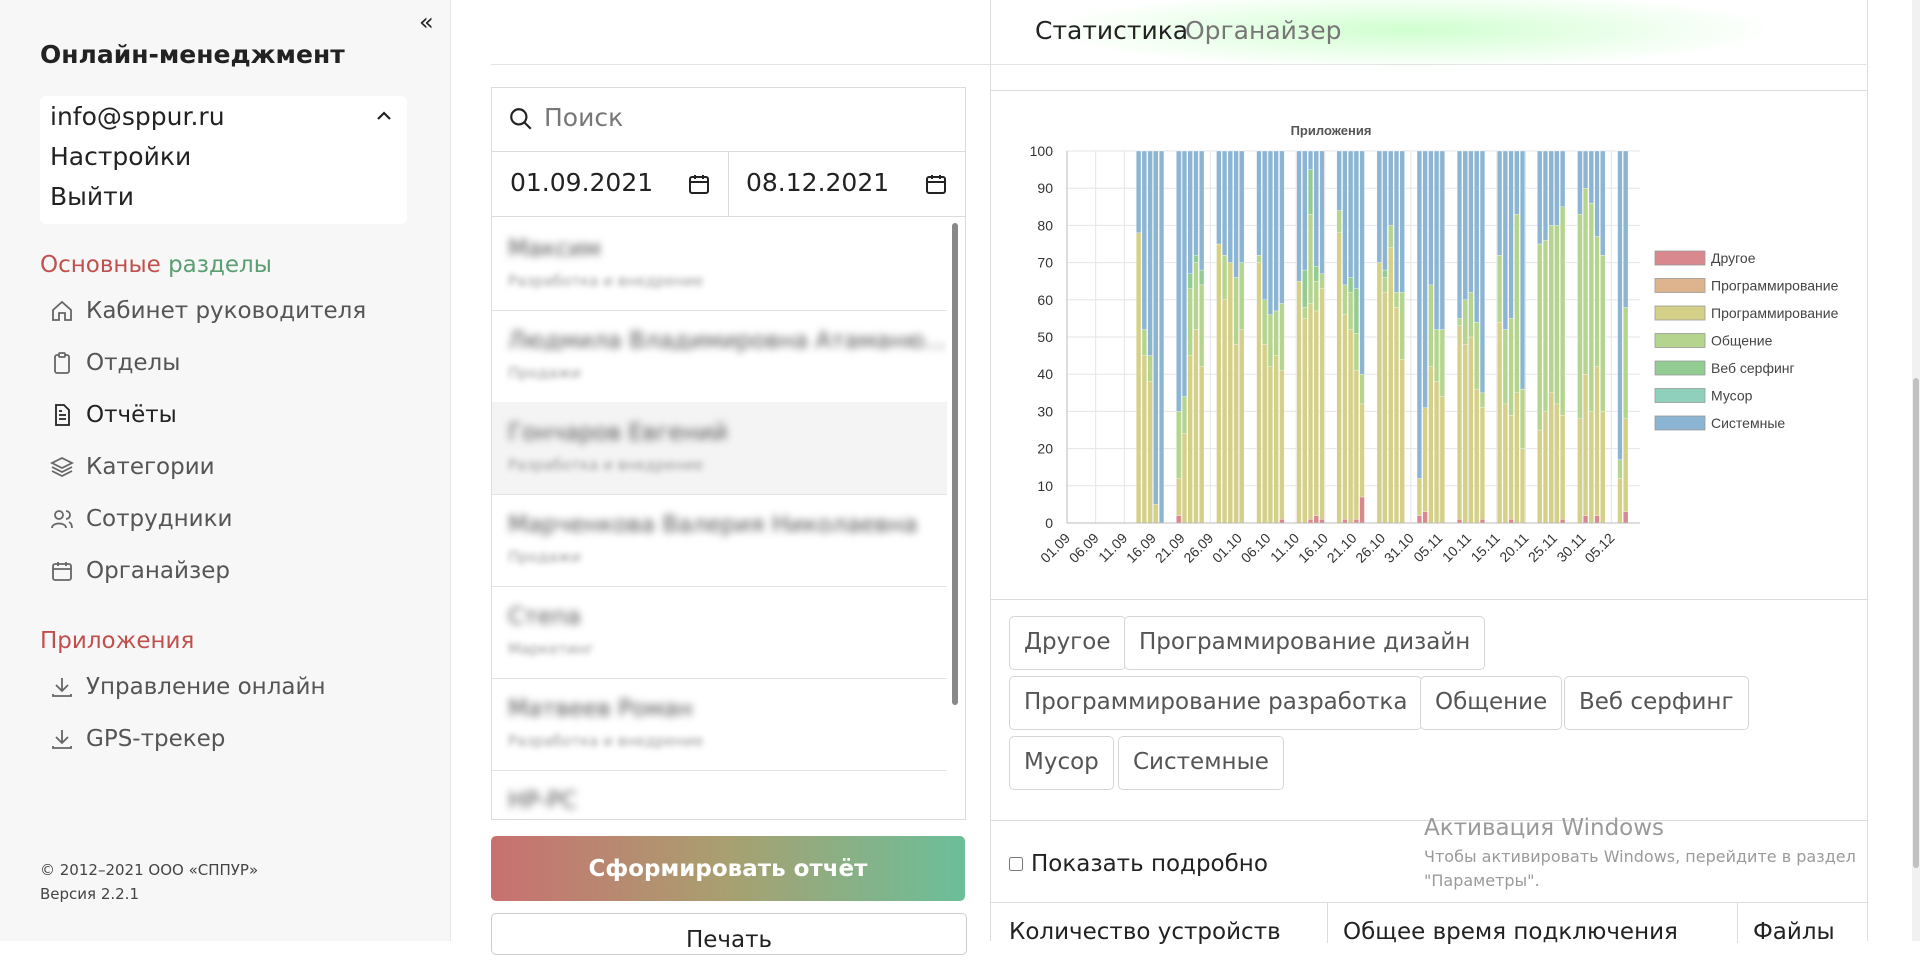  I want to click on sidebar-item-employees: Сотрудники, so click(141, 519).